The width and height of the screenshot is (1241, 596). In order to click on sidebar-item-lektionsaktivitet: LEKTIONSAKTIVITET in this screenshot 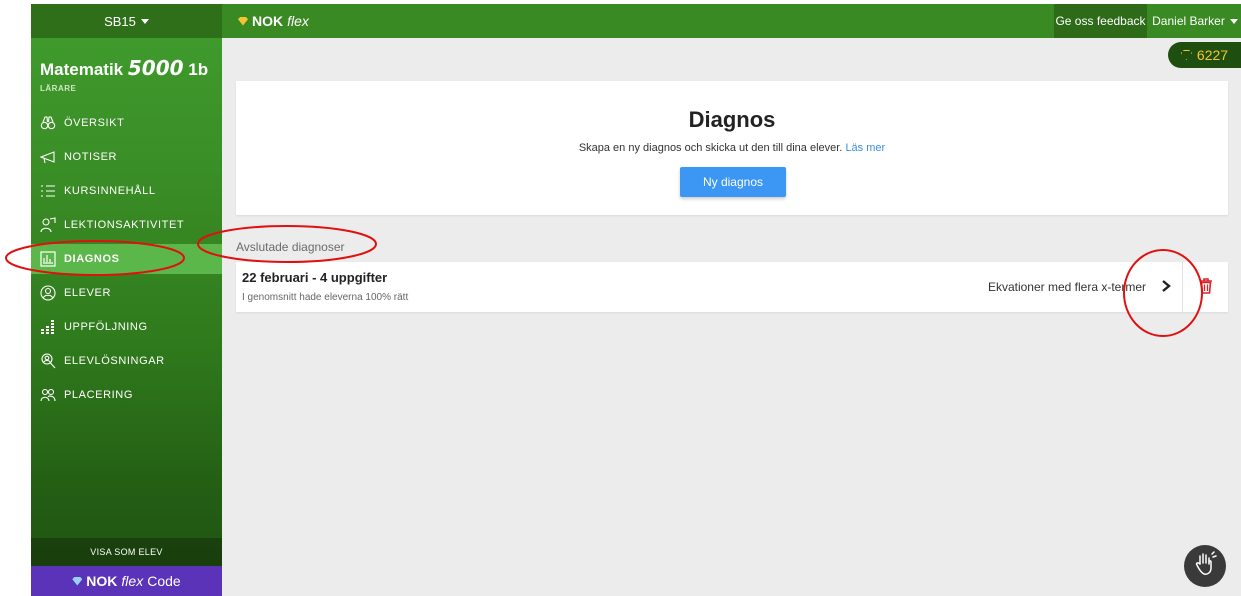, I will do `click(126, 225)`.